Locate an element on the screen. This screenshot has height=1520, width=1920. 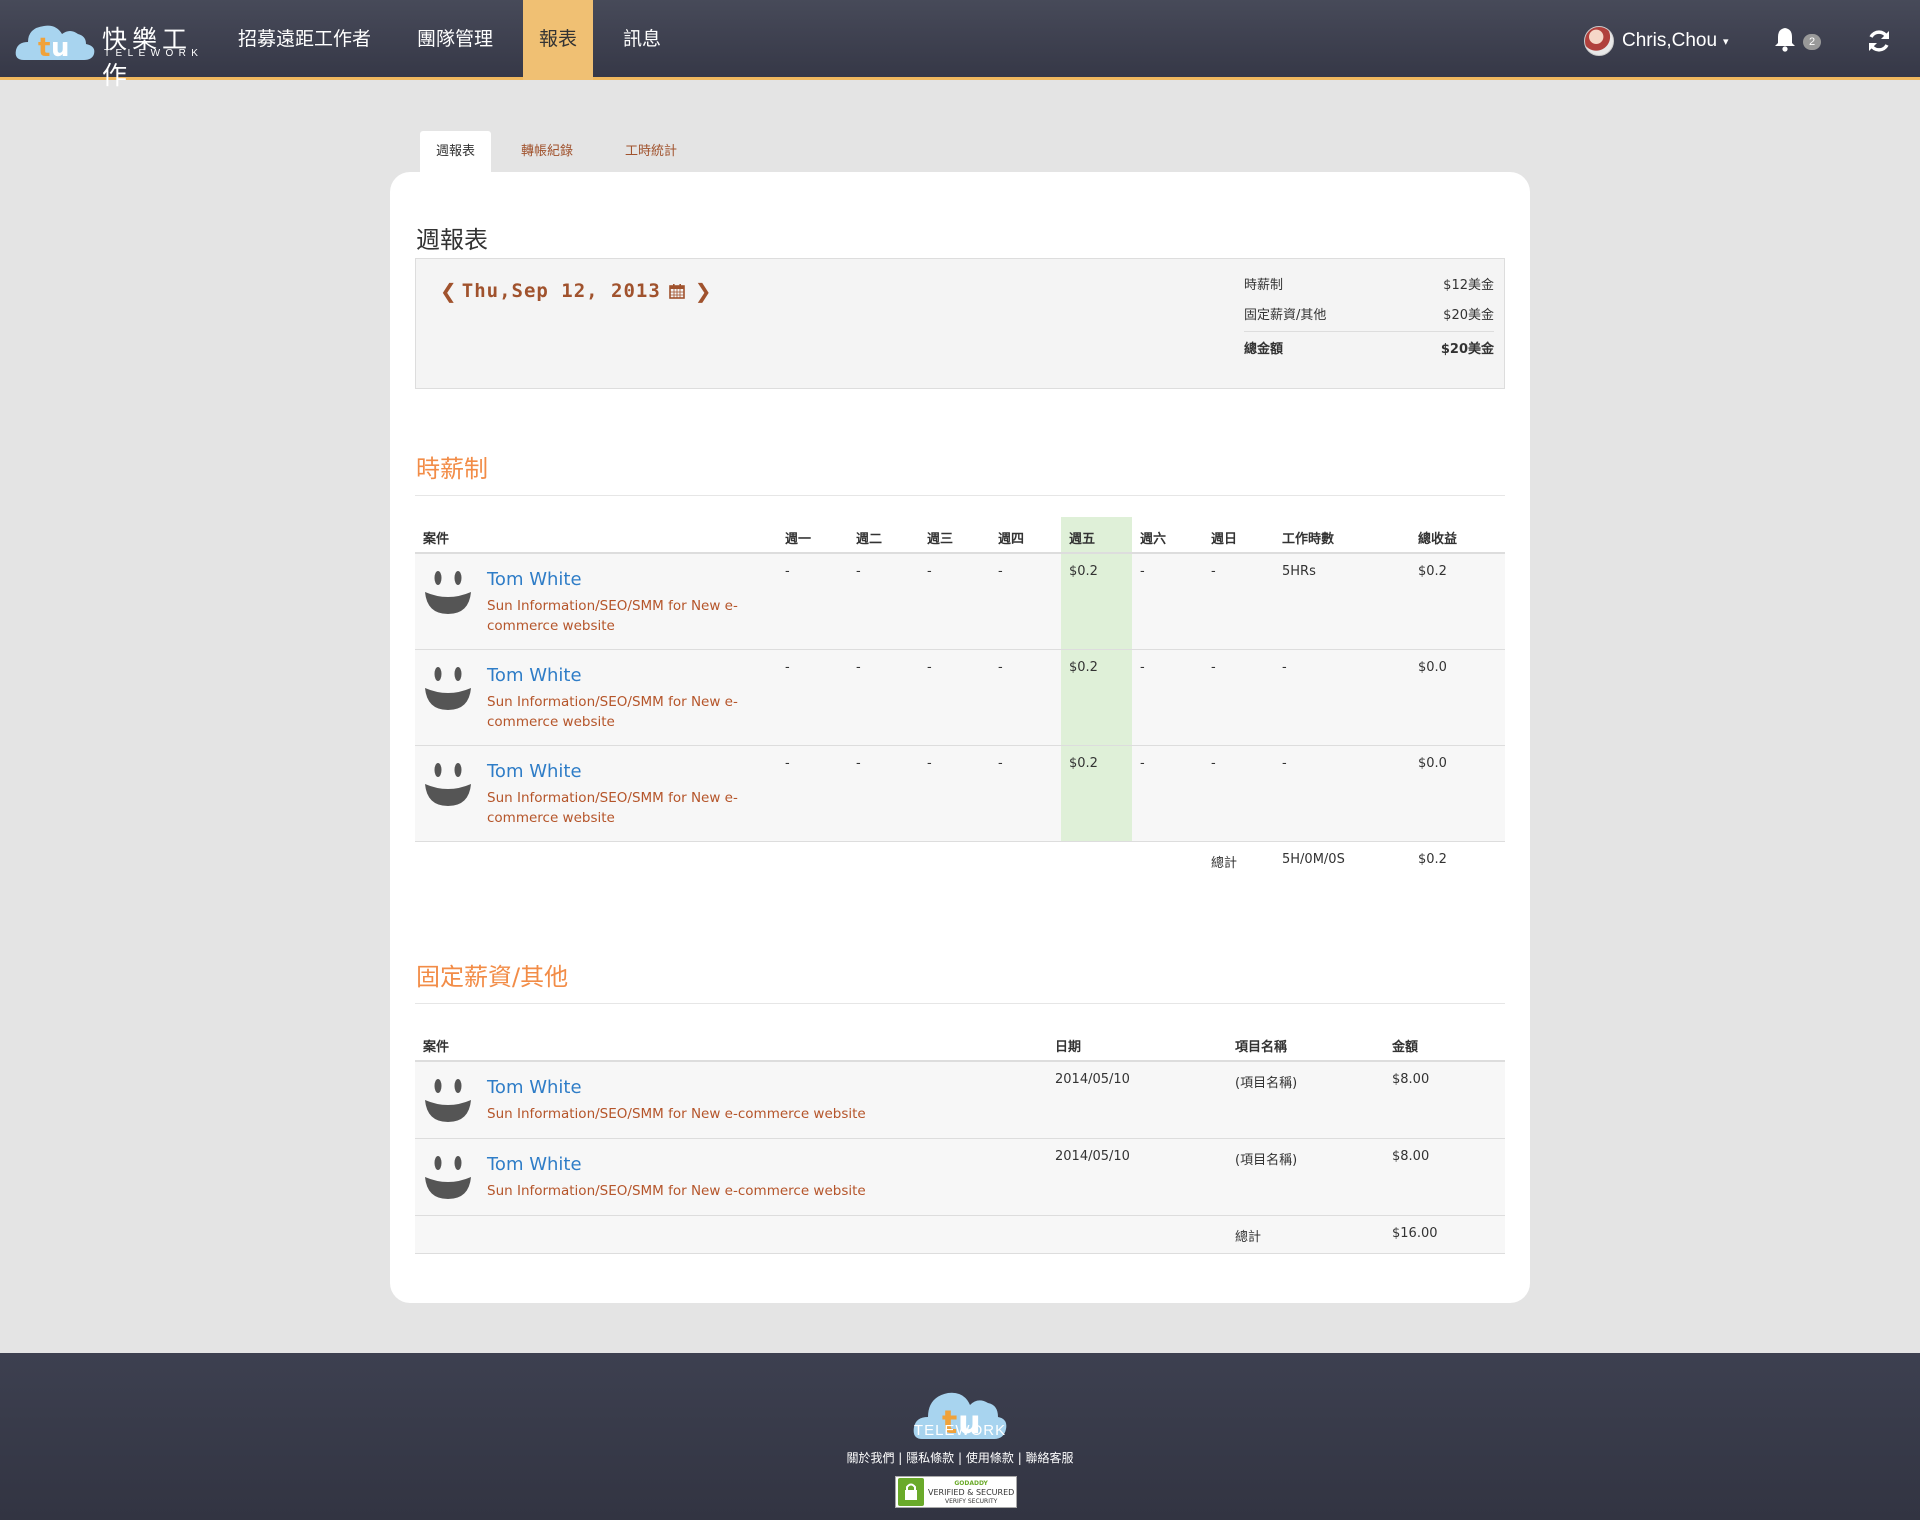
chevron-left-icon: ❮ is located at coordinates (449, 291).